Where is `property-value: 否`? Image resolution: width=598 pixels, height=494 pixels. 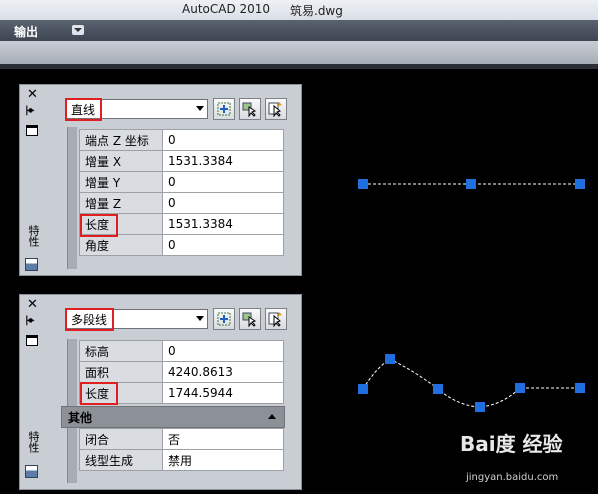 property-value: 否 is located at coordinates (223, 439).